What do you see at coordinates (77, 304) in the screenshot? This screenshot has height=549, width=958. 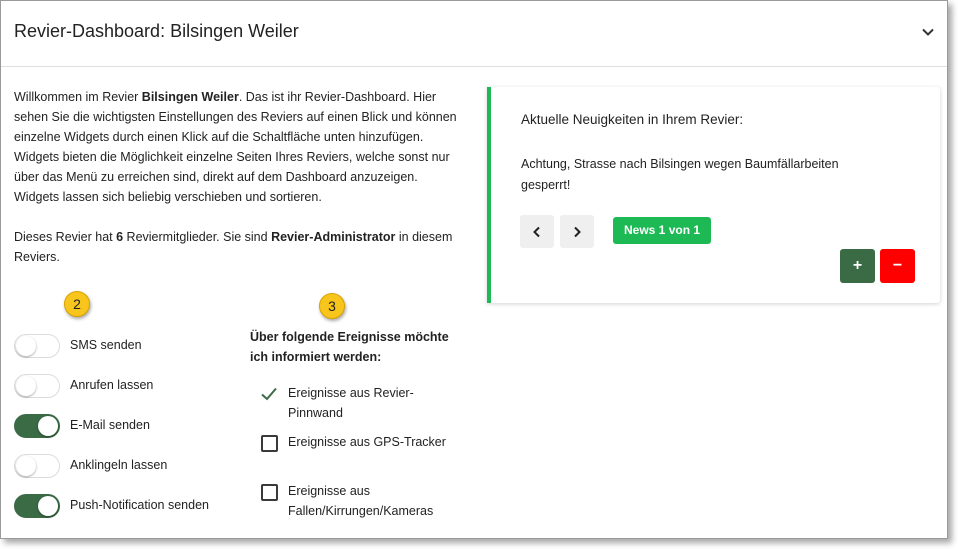 I see `annotation-badge-2: 2` at bounding box center [77, 304].